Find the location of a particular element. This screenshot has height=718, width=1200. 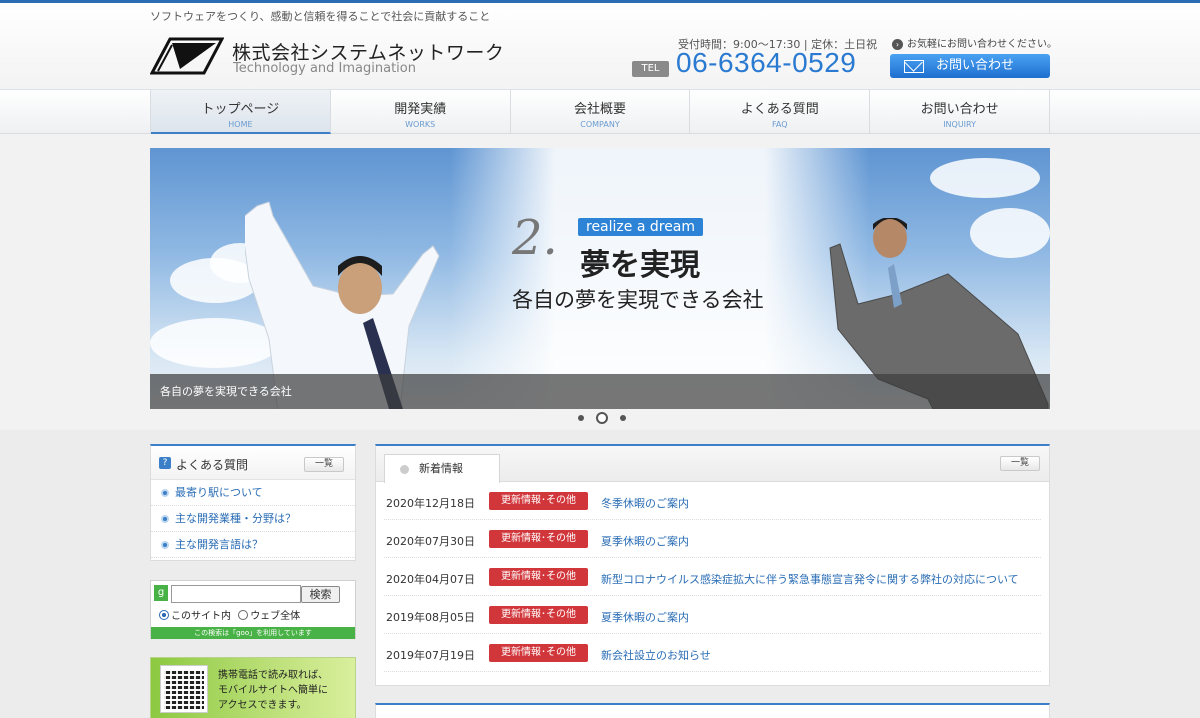

nav-item-company: 会社概要 COMPANY is located at coordinates (601, 112).